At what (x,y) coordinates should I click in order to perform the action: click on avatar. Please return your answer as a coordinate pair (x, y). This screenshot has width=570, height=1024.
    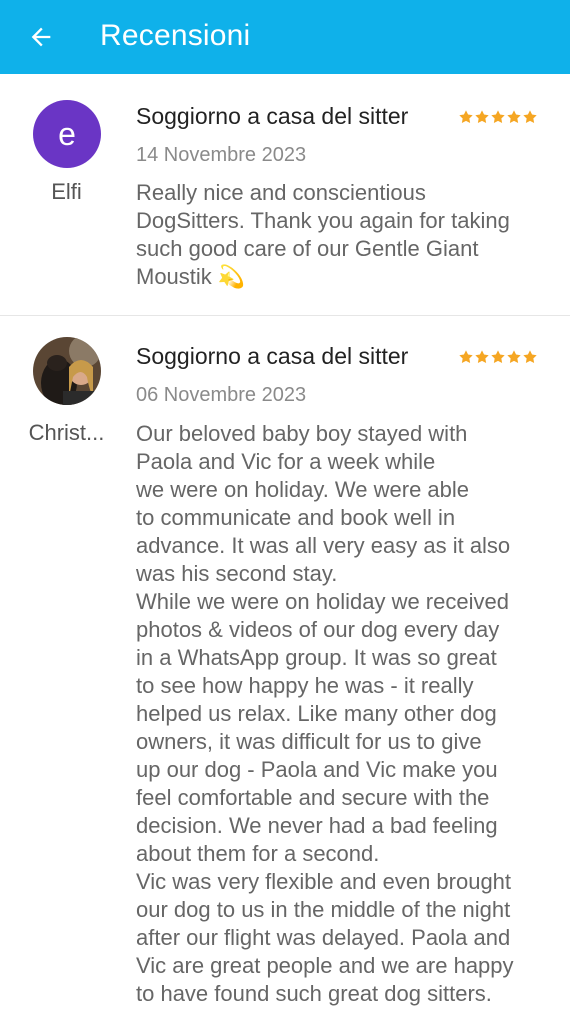
    Looking at the image, I should click on (67, 371).